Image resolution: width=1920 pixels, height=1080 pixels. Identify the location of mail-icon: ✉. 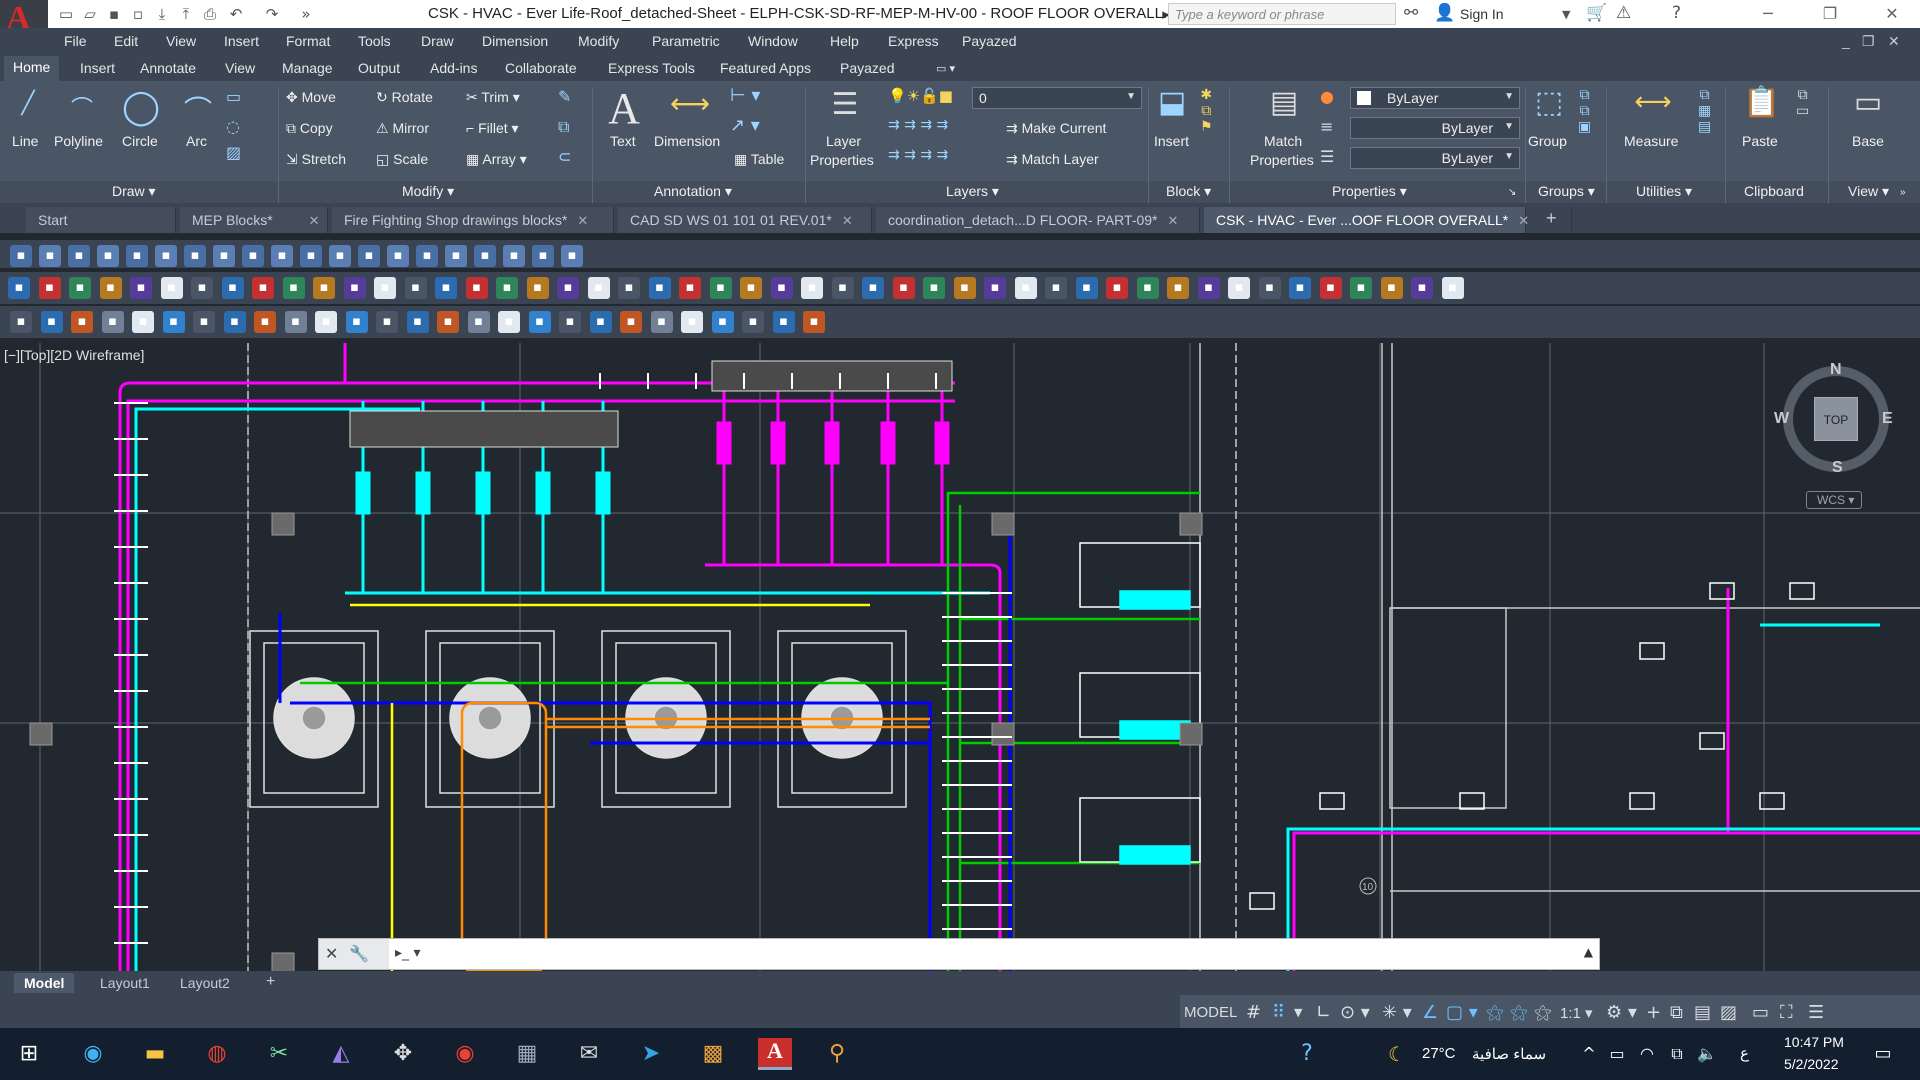
(589, 1054).